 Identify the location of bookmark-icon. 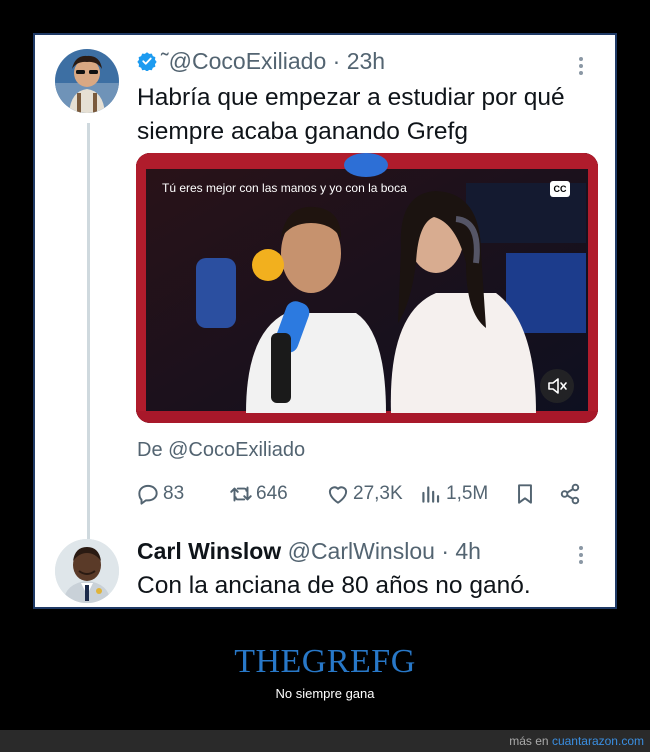
(525, 494).